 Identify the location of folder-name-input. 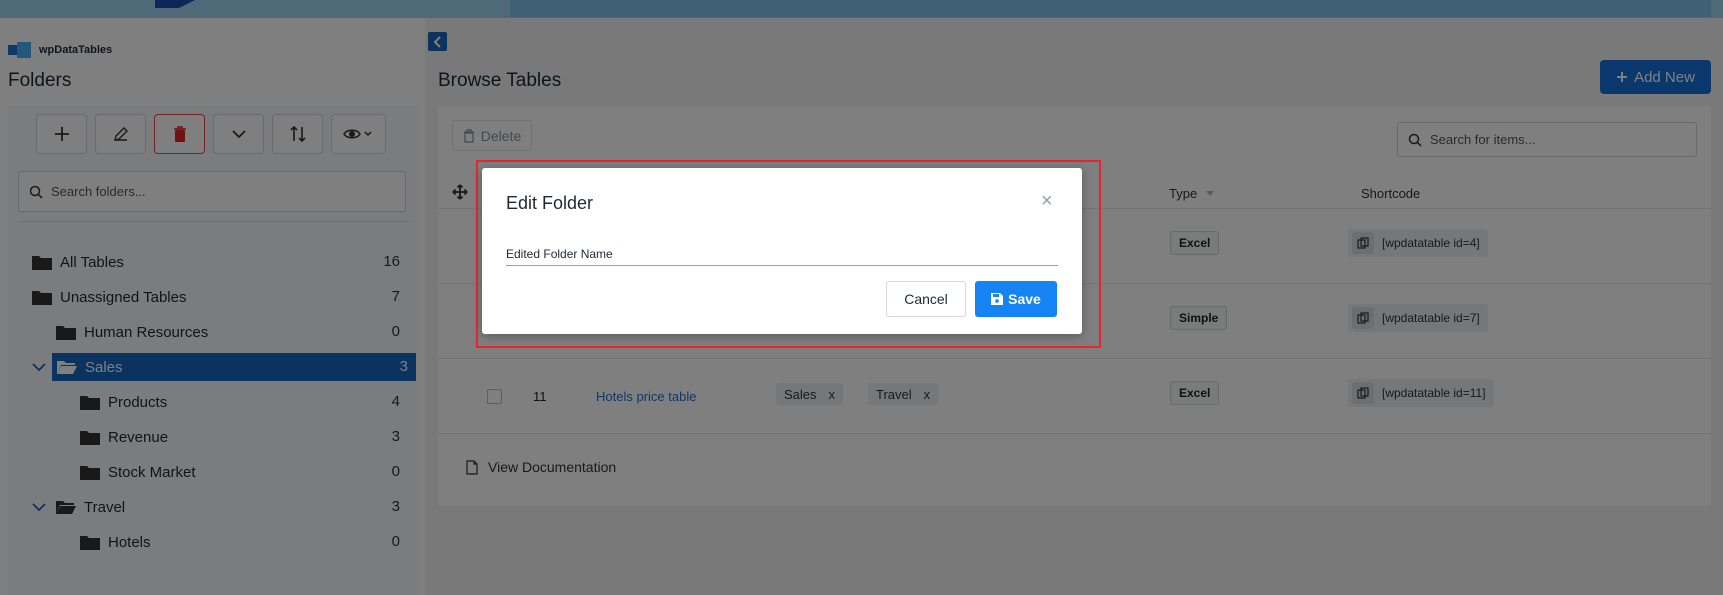
(782, 254).